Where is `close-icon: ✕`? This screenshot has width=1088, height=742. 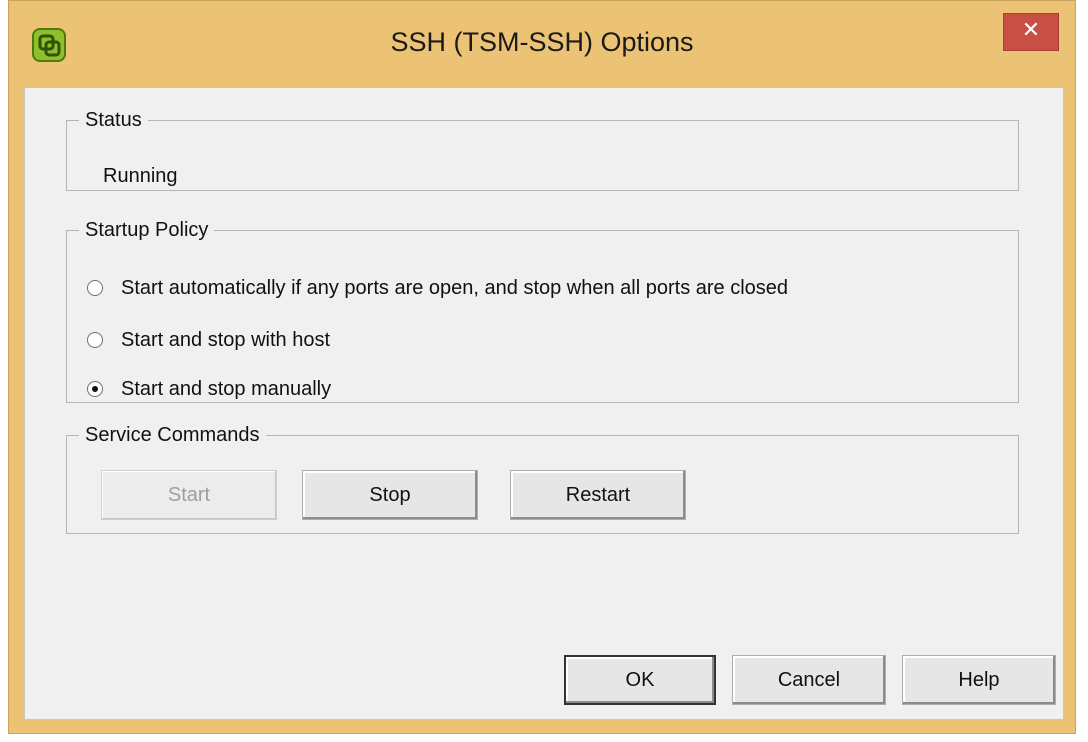 close-icon: ✕ is located at coordinates (1031, 30).